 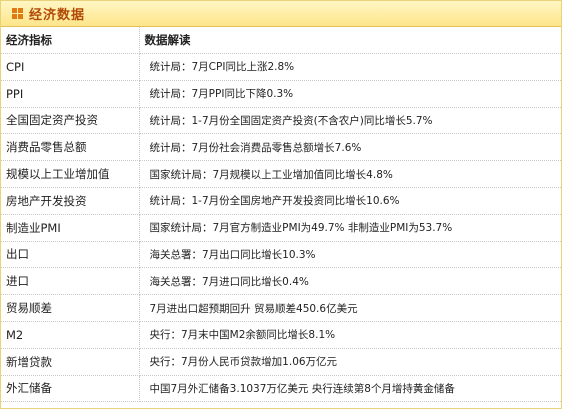 What do you see at coordinates (350, 121) in the screenshot?
I see `interpretation-cell: 统计局：1-7月份全国固定资产投资(不含农户)同比增长5.7%` at bounding box center [350, 121].